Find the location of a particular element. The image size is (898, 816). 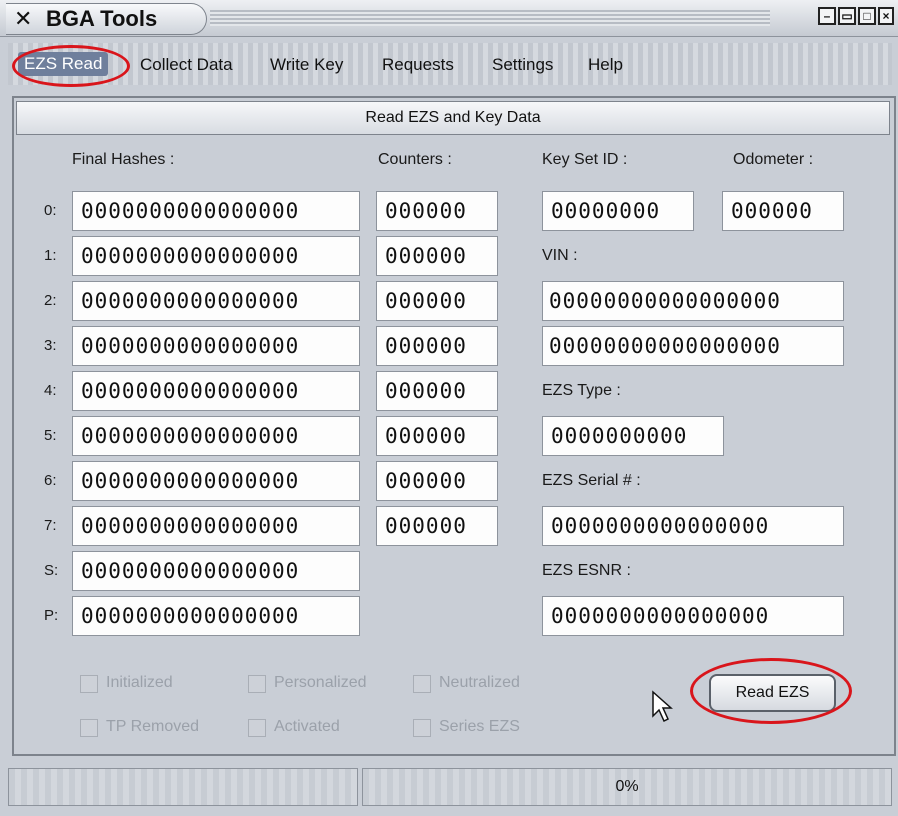

hash-row-label-p: P: is located at coordinates (51, 615).